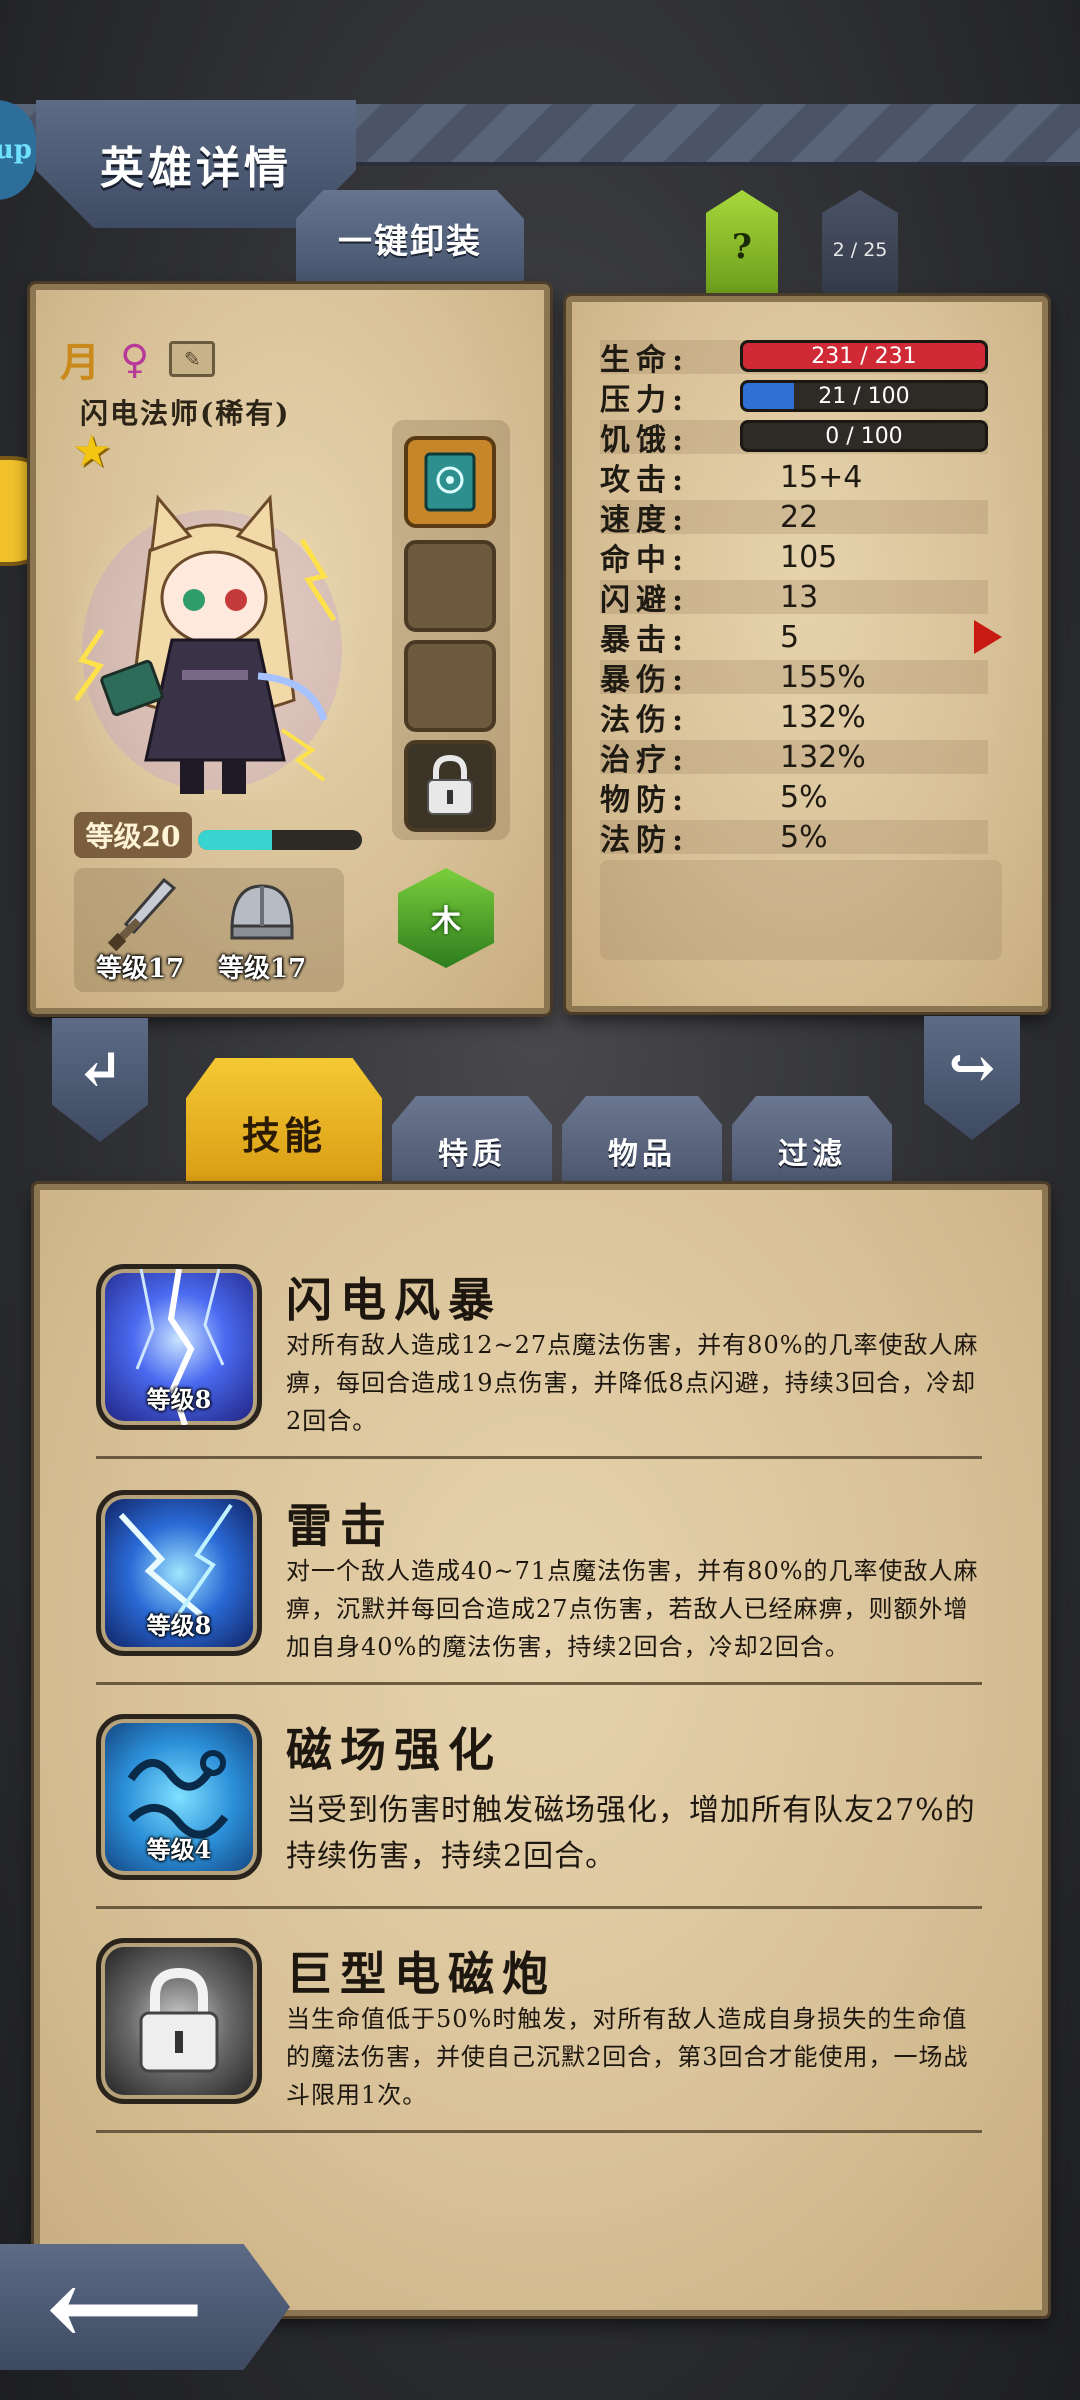  I want to click on stats-footer, so click(801, 910).